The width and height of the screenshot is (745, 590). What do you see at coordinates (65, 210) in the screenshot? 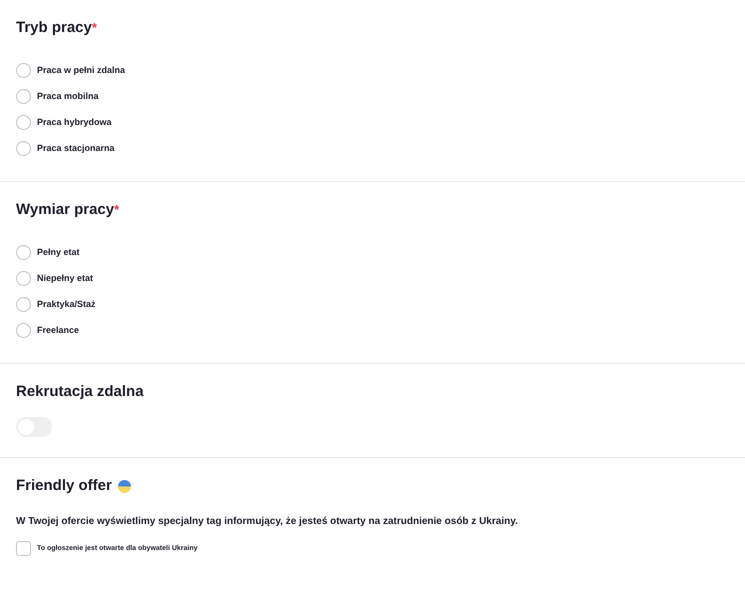
I see `section-title: Wymiar pracy` at bounding box center [65, 210].